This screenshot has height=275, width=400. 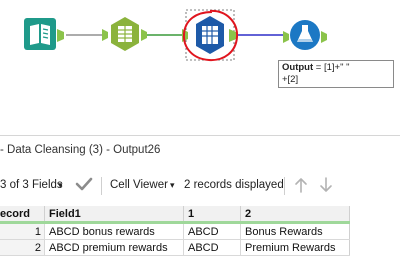 I want to click on flask-icon, so click(x=305, y=35).